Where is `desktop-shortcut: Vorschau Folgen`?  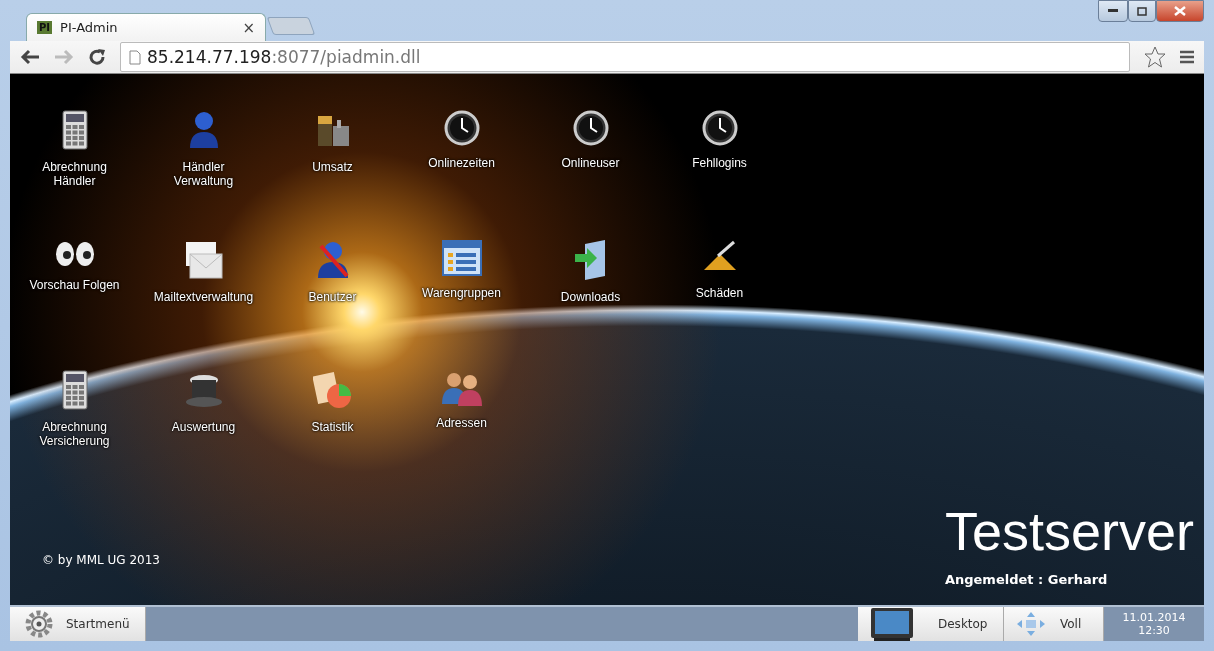
desktop-shortcut: Vorschau Folgen is located at coordinates (74, 305).